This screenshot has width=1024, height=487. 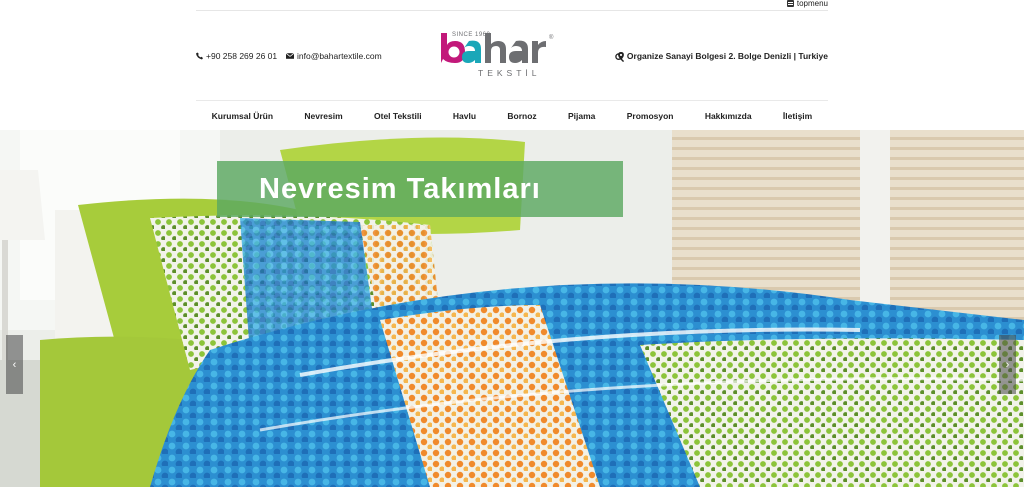 I want to click on slider-prev-button: ‹, so click(x=14, y=364).